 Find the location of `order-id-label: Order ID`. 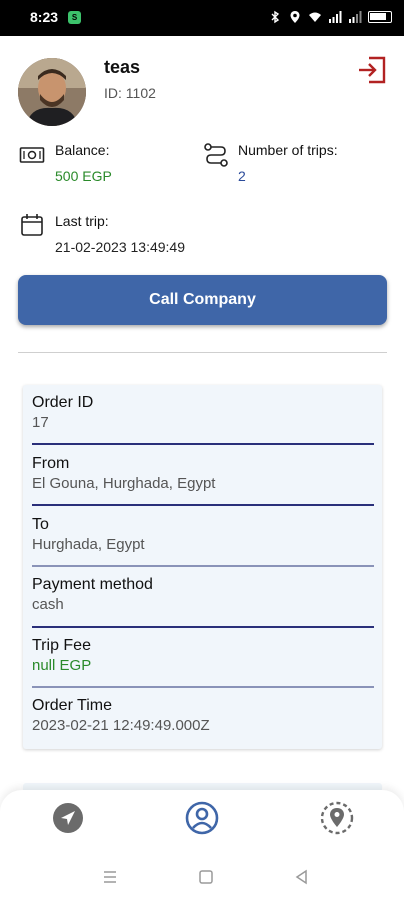

order-id-label: Order ID is located at coordinates (63, 402).